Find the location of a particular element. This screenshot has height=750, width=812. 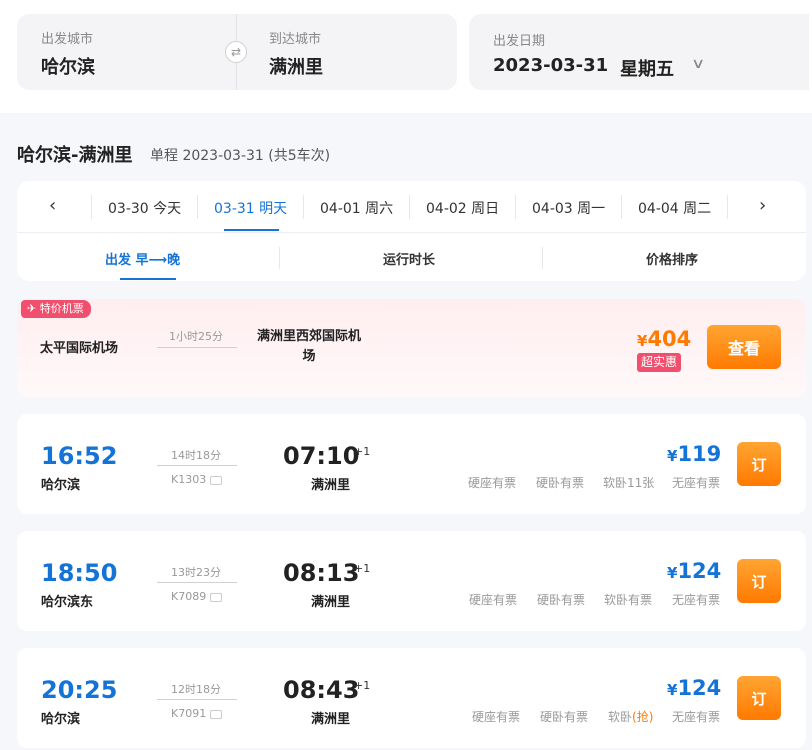

seat-availability: 软卧11张 is located at coordinates (629, 483).